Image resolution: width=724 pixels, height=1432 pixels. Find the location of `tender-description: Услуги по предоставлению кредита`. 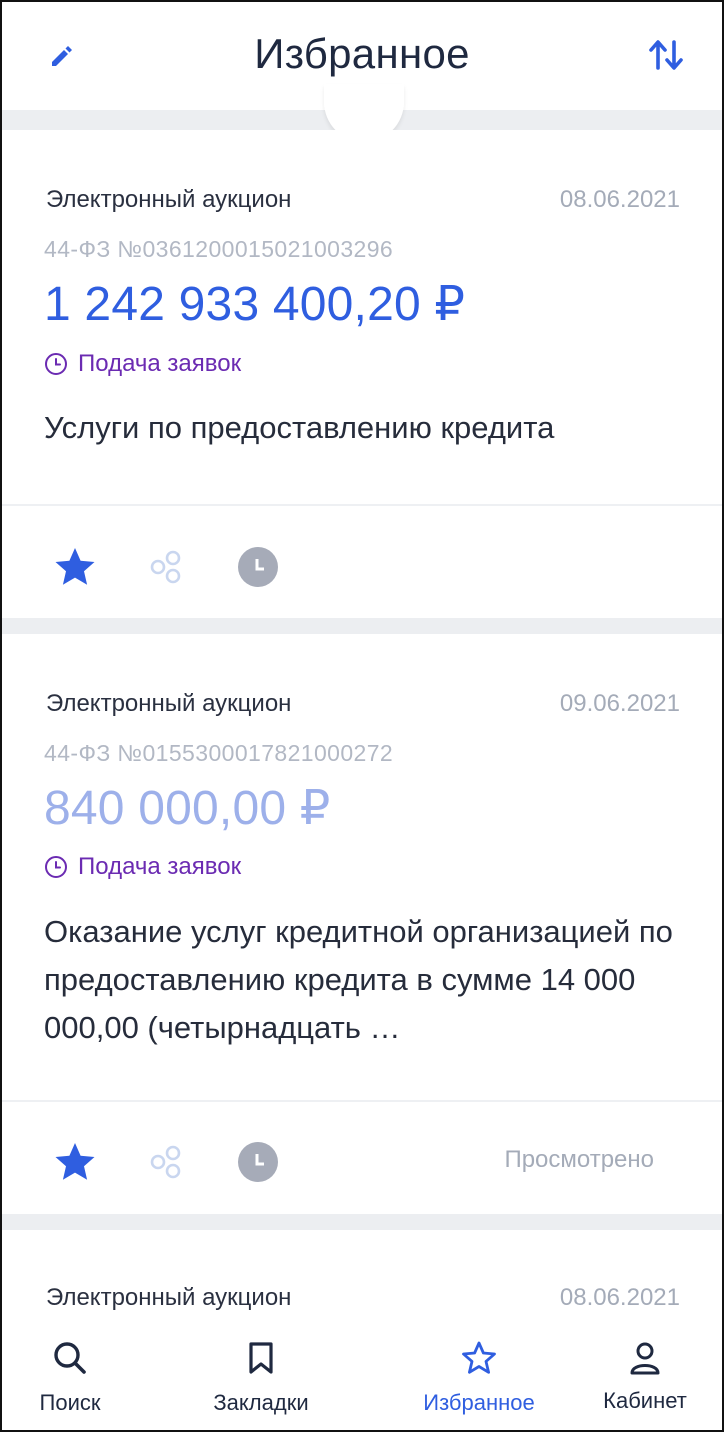

tender-description: Услуги по предоставлению кредита is located at coordinates (299, 427).